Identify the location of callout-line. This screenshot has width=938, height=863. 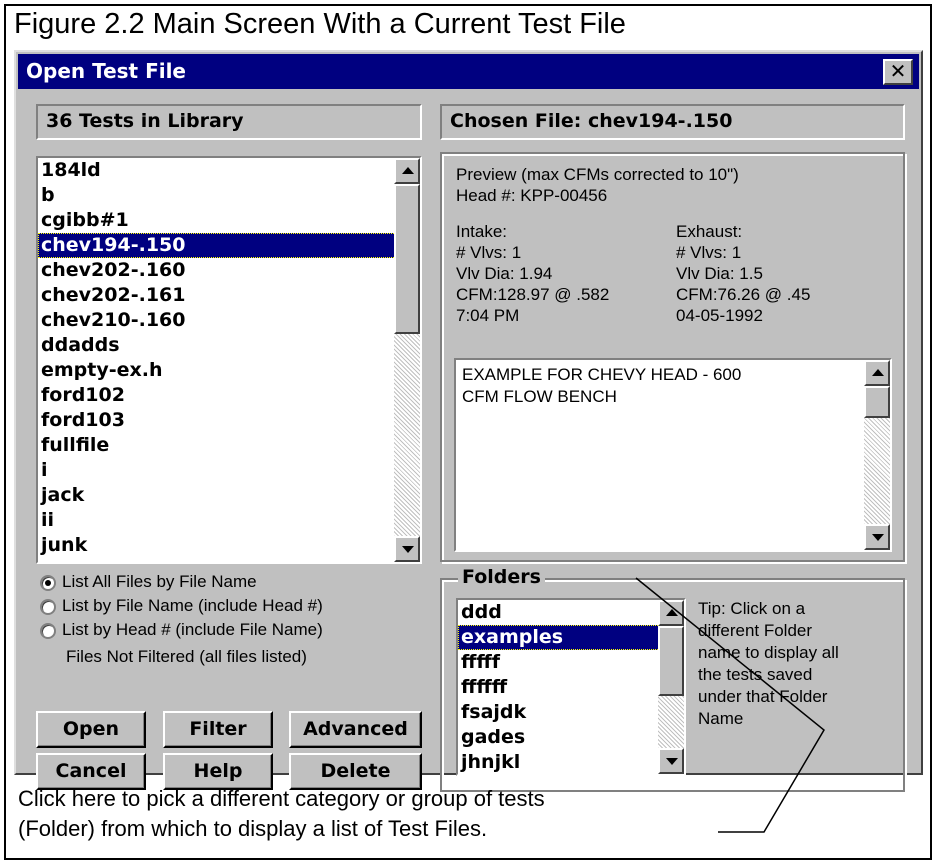
(730, 705).